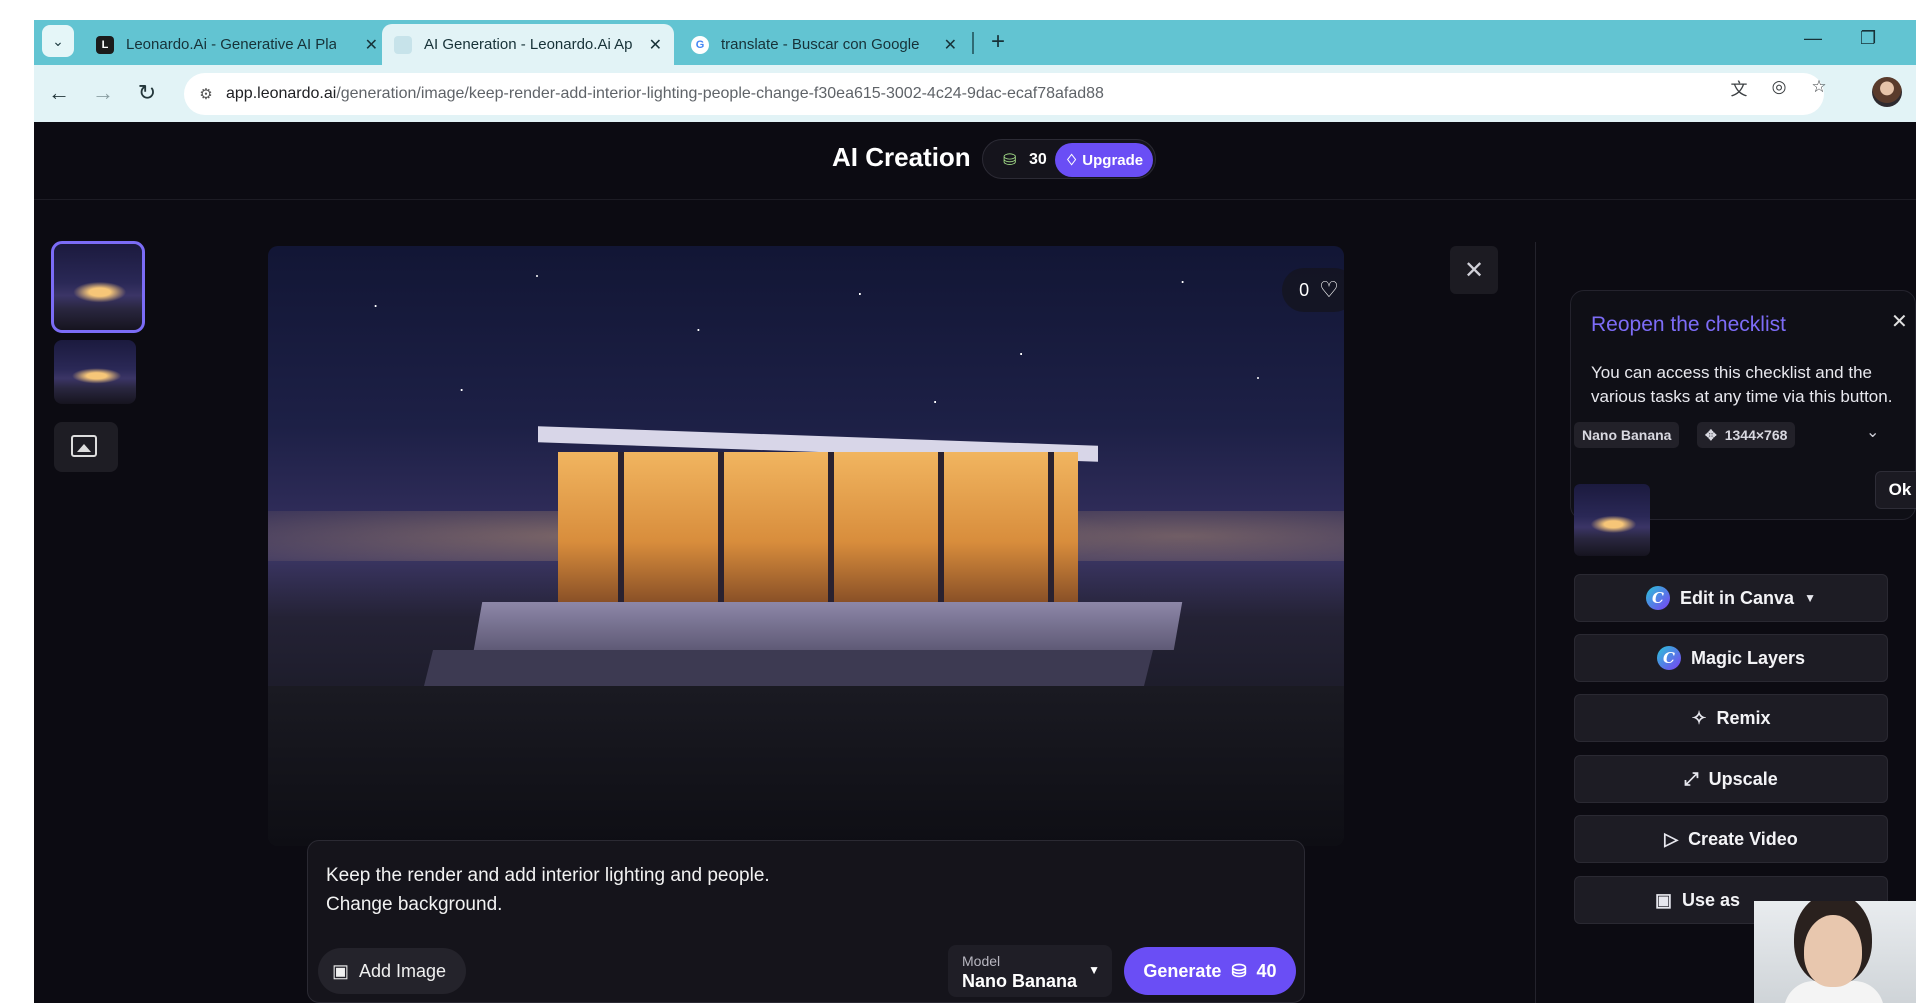 The image size is (1916, 1003). I want to click on url-host: app.leonardo.ai, so click(281, 93).